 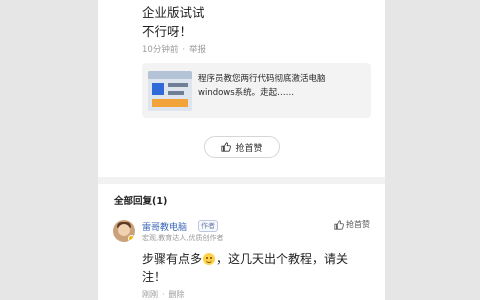 I want to click on author-badge: 作者, so click(x=208, y=226).